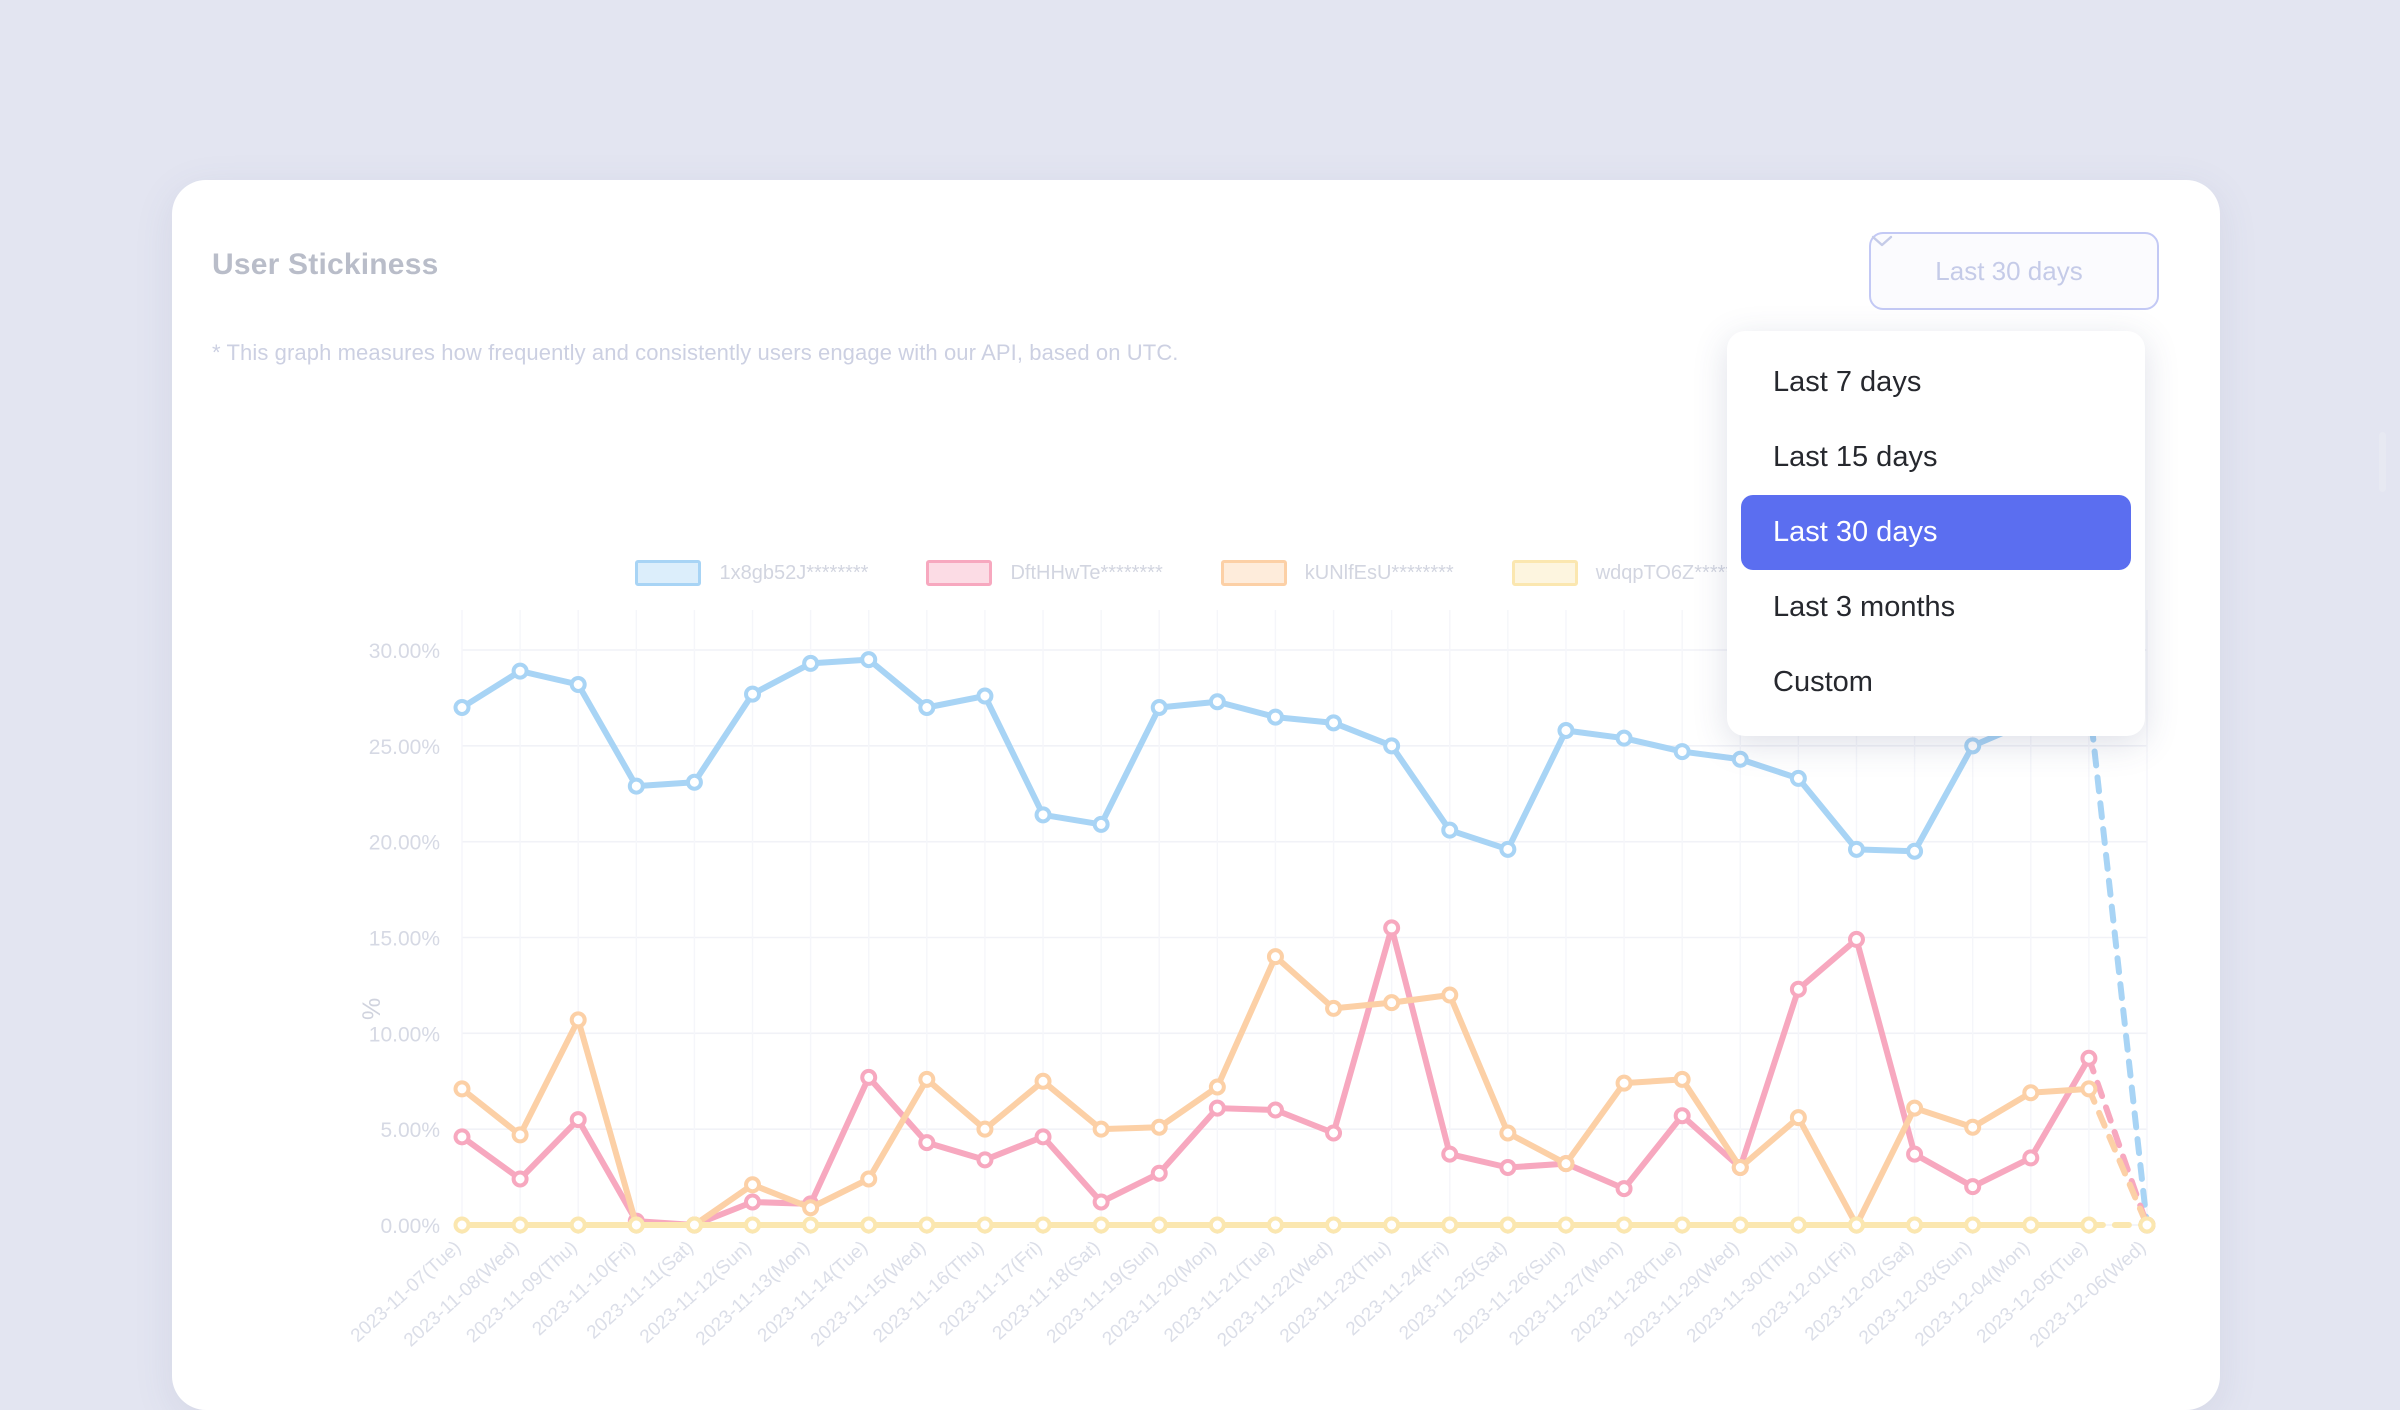 The width and height of the screenshot is (2400, 1410). Describe the element at coordinates (1936, 682) in the screenshot. I see `menu-item-custom: Custom` at that location.